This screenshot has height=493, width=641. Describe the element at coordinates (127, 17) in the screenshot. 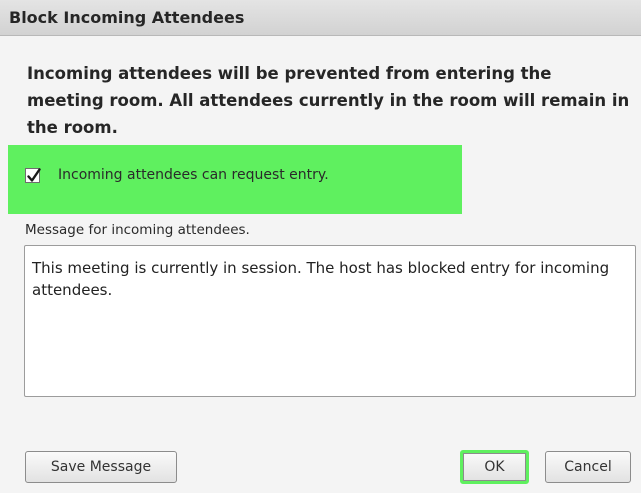

I see `dialog-title: Block Incoming Attendees` at that location.